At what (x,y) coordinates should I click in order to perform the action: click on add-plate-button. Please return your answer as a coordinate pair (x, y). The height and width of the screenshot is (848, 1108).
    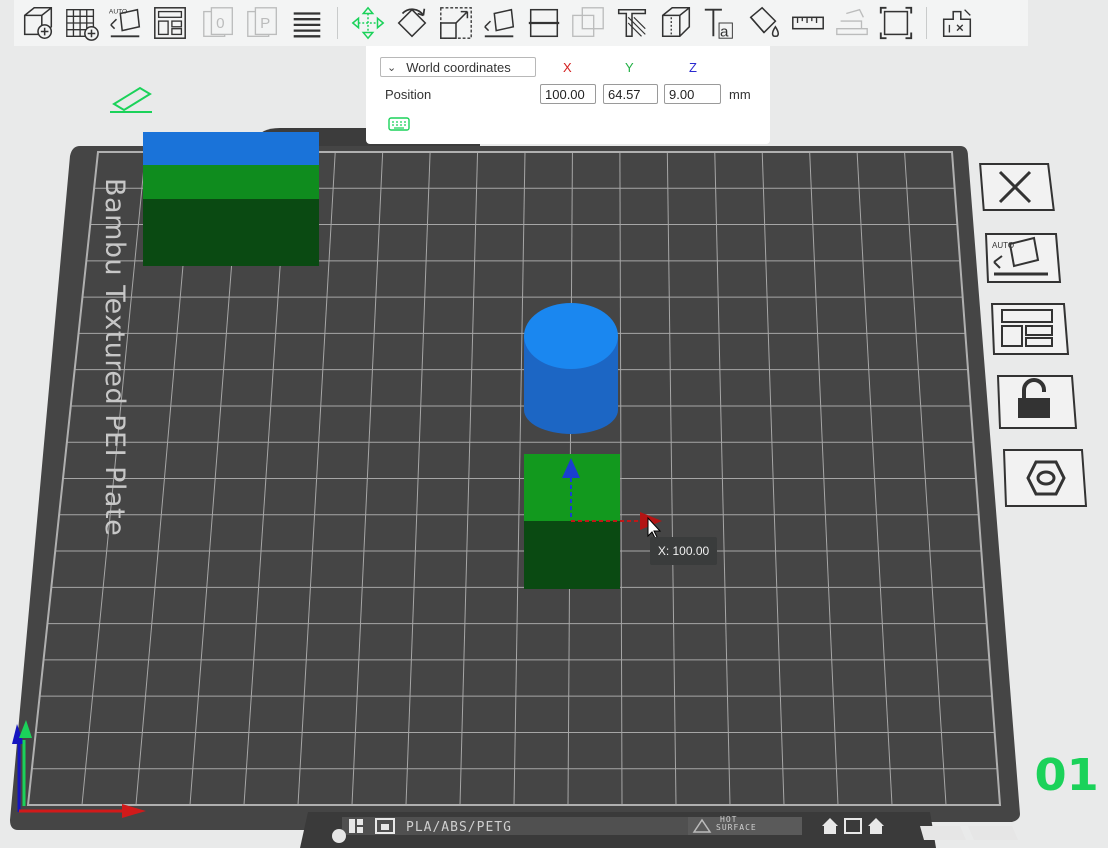
    Looking at the image, I should click on (82, 23).